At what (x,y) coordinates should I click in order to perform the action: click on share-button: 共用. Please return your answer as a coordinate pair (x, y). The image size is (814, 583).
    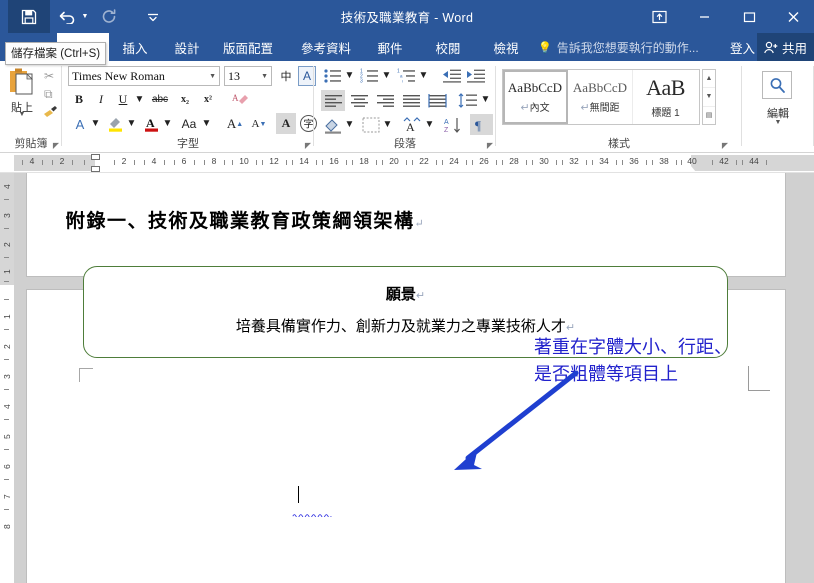
    Looking at the image, I should click on (785, 47).